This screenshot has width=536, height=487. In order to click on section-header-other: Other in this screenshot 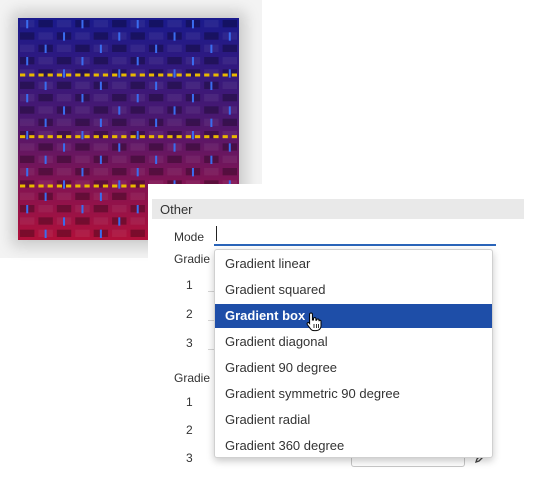, I will do `click(338, 209)`.